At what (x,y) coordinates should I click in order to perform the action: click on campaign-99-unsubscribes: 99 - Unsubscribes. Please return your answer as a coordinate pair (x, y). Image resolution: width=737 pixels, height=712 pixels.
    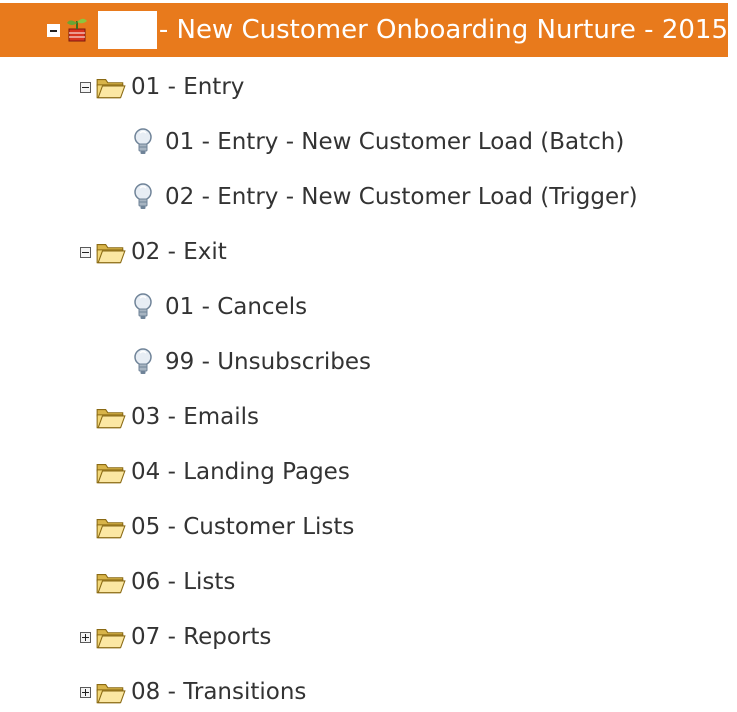
    Looking at the image, I should click on (185, 362).